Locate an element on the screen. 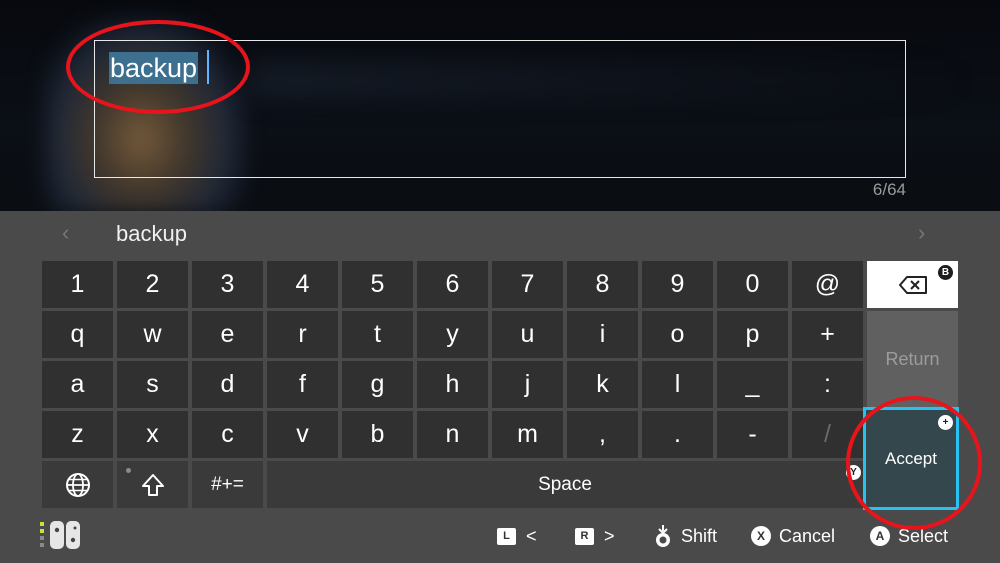 This screenshot has width=1000, height=563. key-0-9: 0 is located at coordinates (752, 284).